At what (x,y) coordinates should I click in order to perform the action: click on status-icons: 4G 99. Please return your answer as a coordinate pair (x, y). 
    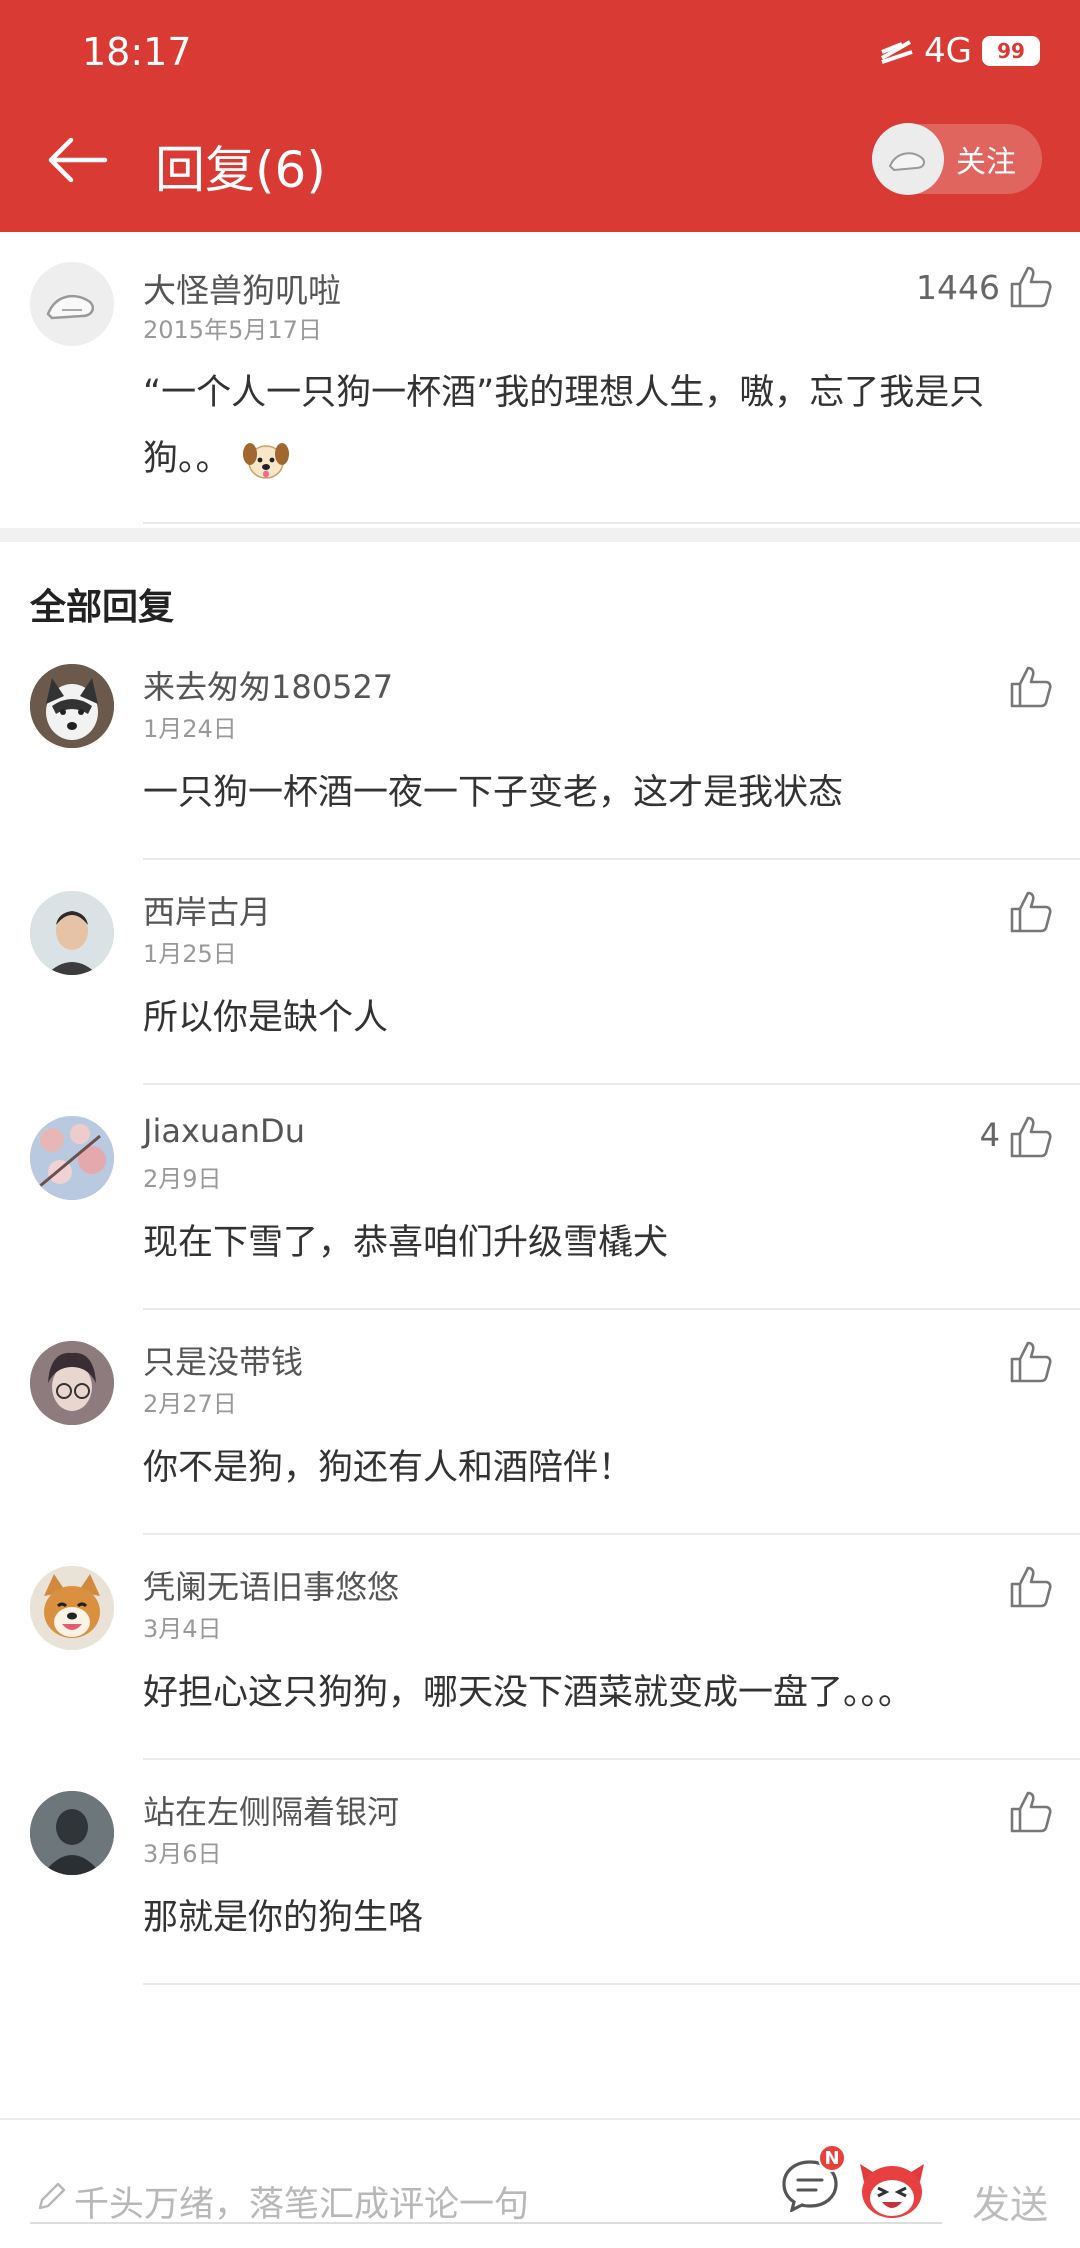
    Looking at the image, I should click on (960, 51).